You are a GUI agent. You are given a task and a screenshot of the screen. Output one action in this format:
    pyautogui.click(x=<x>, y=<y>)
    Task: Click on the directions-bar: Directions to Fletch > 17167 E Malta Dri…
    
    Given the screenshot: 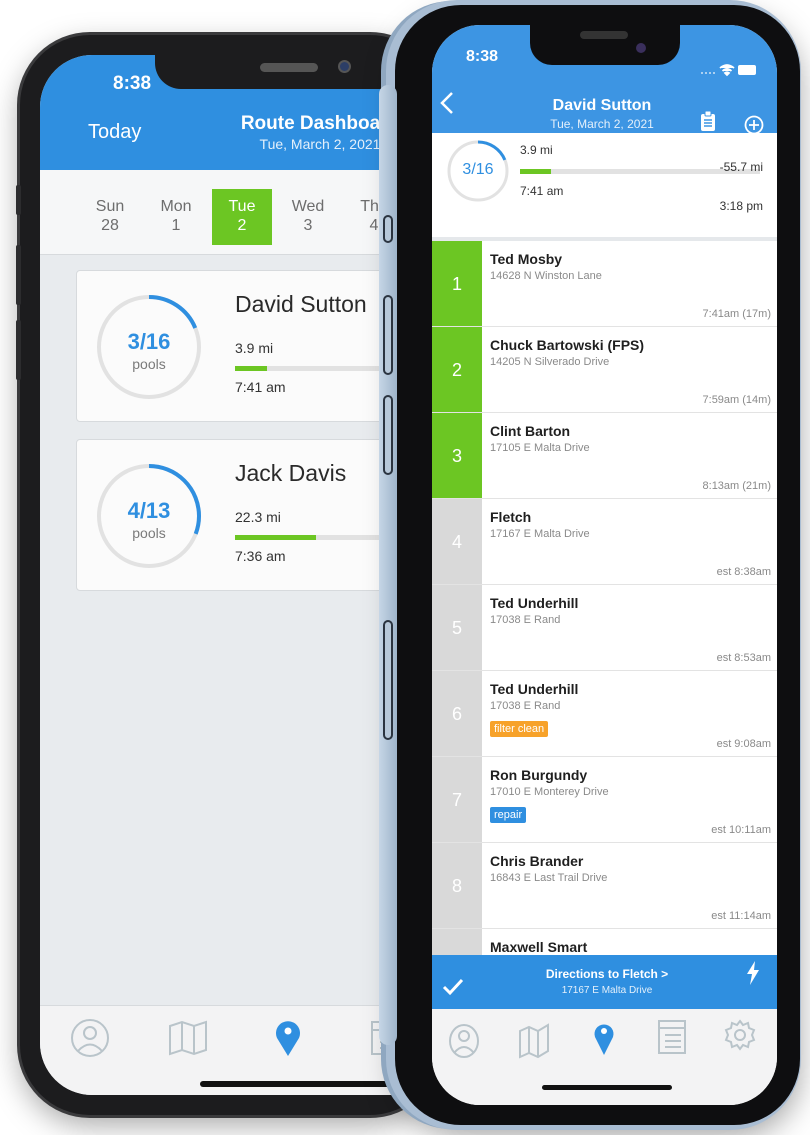 What is the action you would take?
    pyautogui.click(x=604, y=982)
    